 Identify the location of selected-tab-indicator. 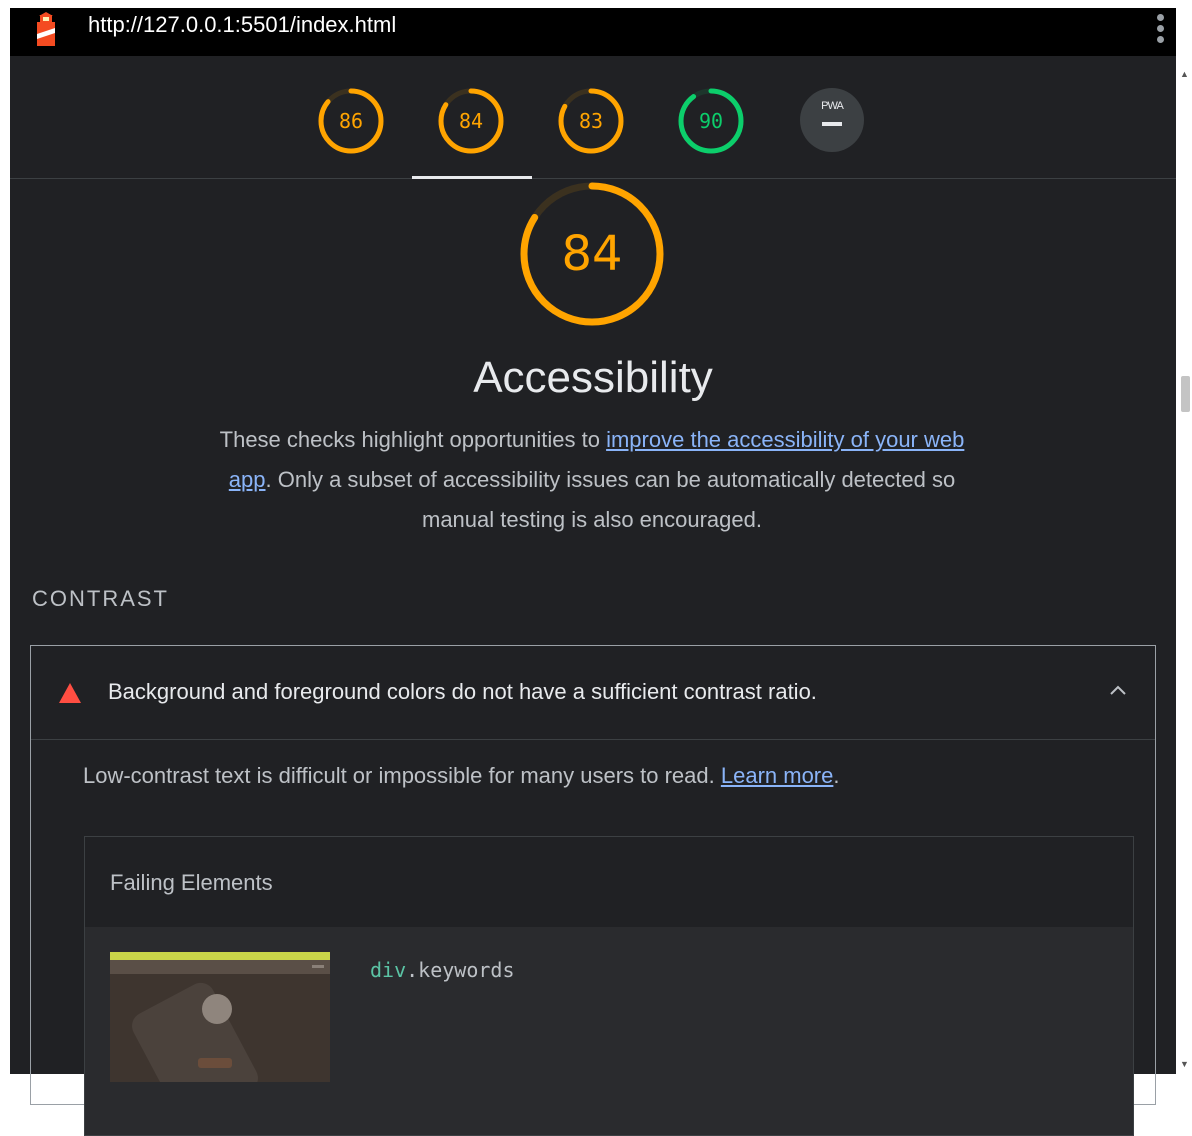
(472, 177).